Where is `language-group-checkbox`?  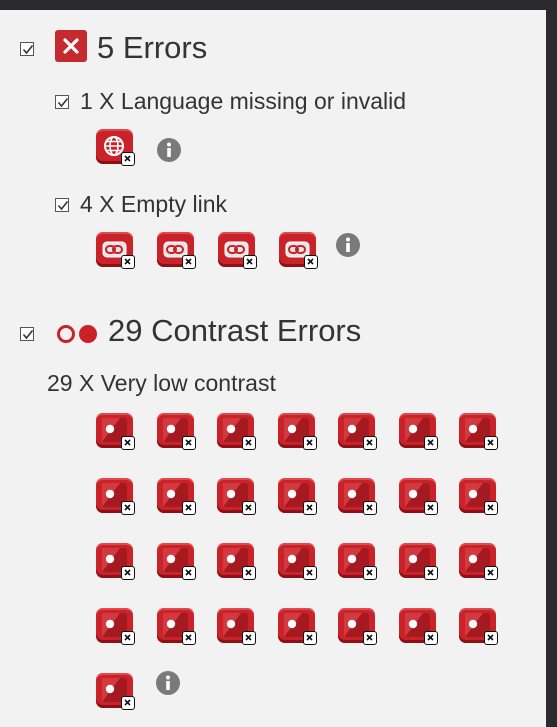
language-group-checkbox is located at coordinates (62, 102).